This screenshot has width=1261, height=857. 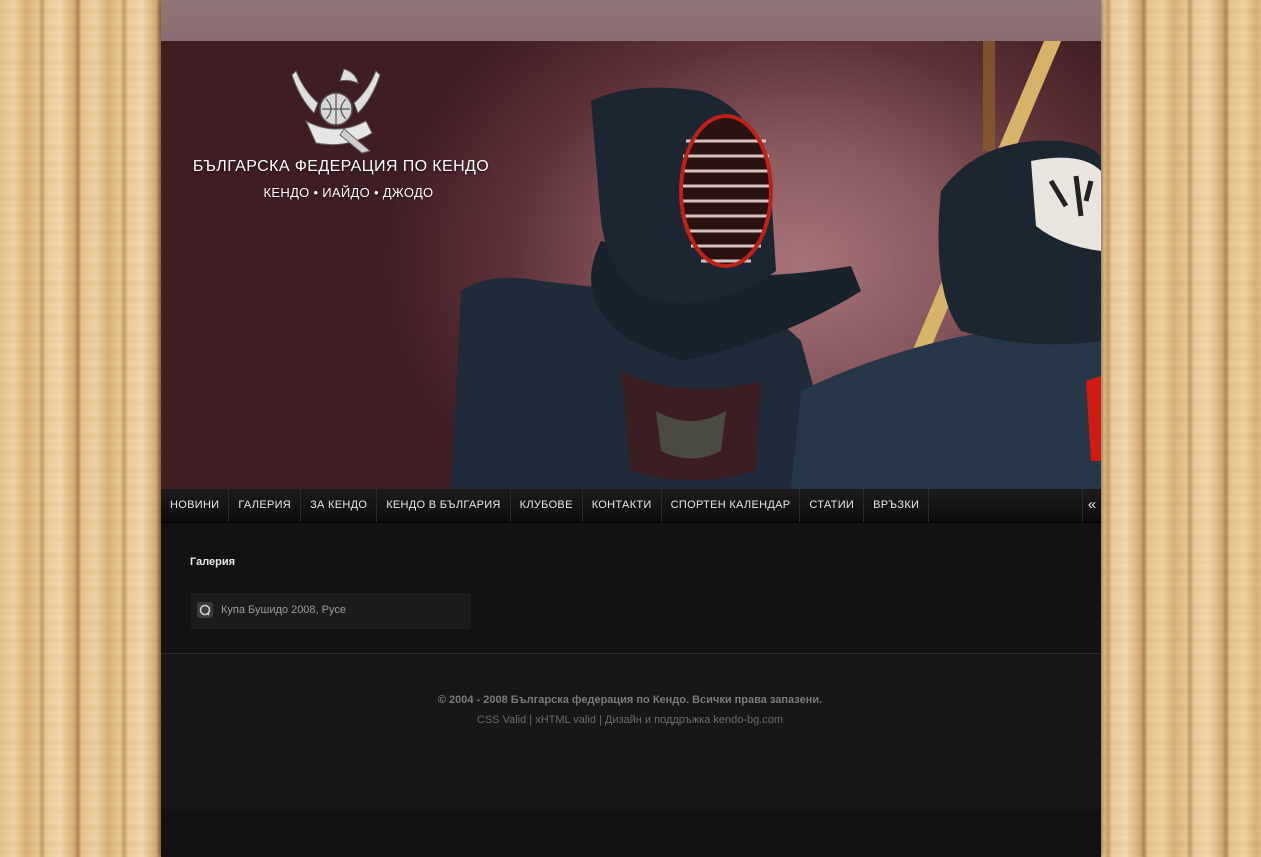 I want to click on main-content: Галерия Купа Бушидо 2008, Русе, so click(x=631, y=588).